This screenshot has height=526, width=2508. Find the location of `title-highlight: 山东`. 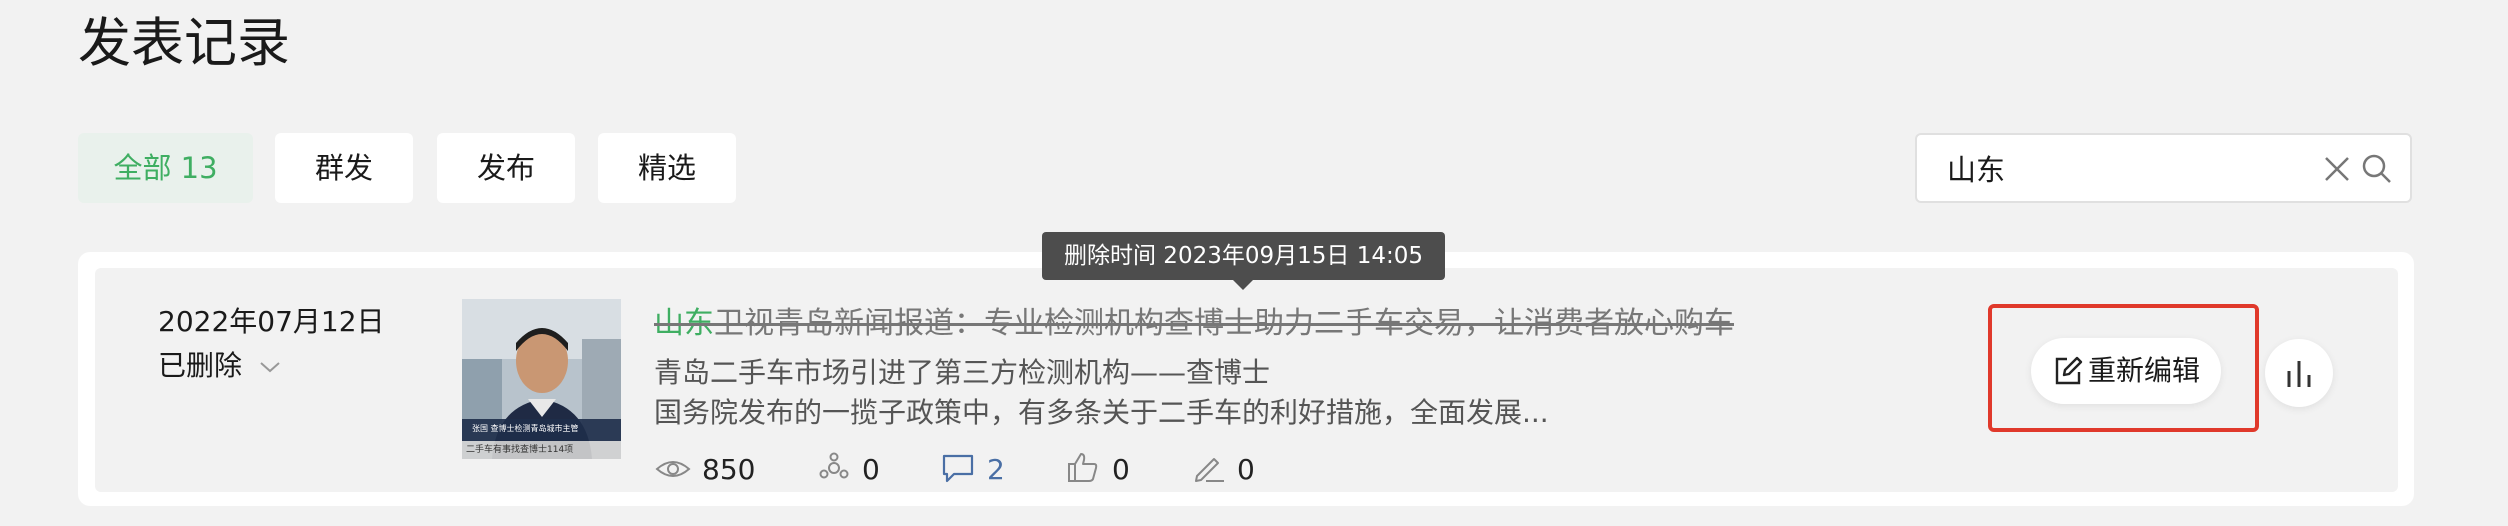

title-highlight: 山东 is located at coordinates (684, 323).